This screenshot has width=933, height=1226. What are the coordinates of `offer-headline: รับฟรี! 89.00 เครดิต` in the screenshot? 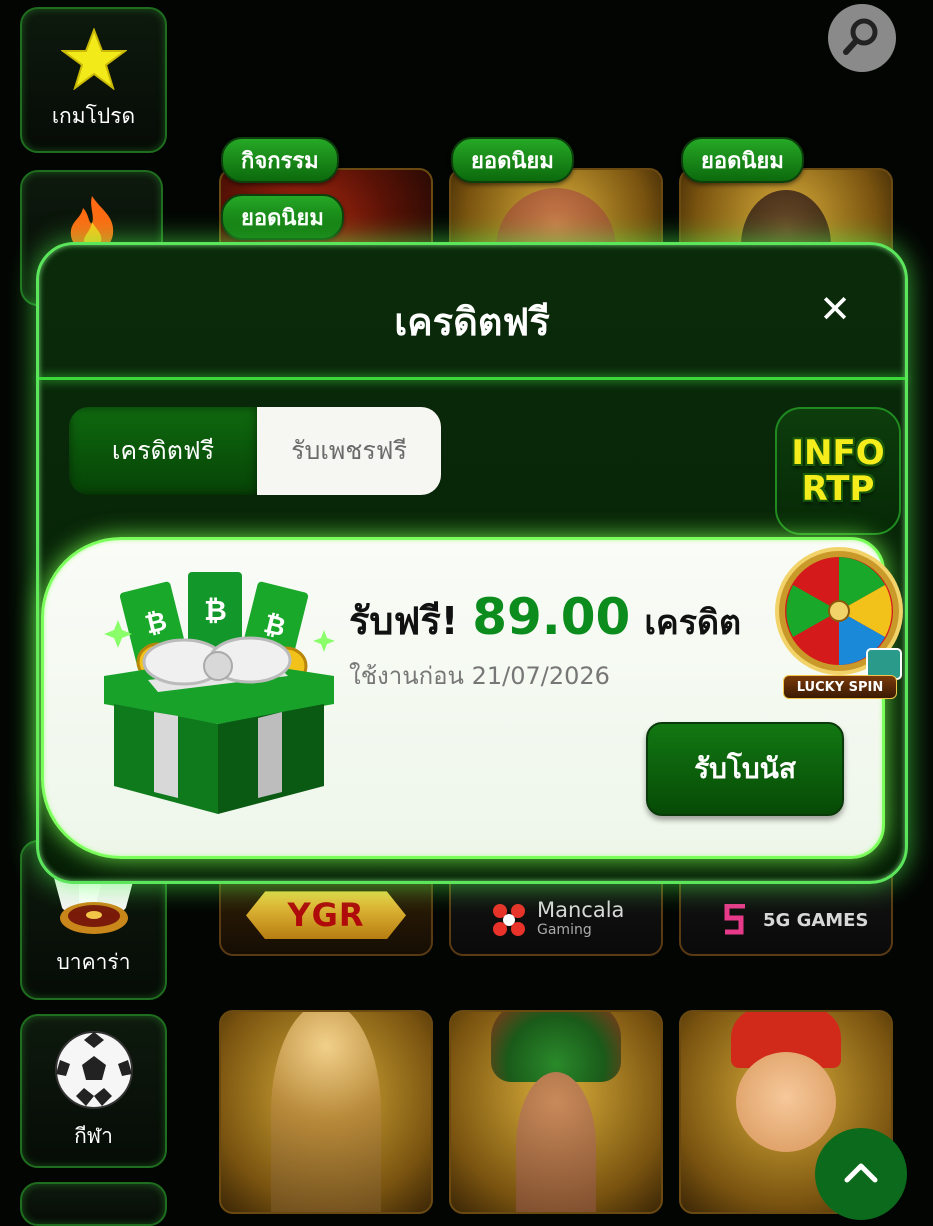 It's located at (545, 619).